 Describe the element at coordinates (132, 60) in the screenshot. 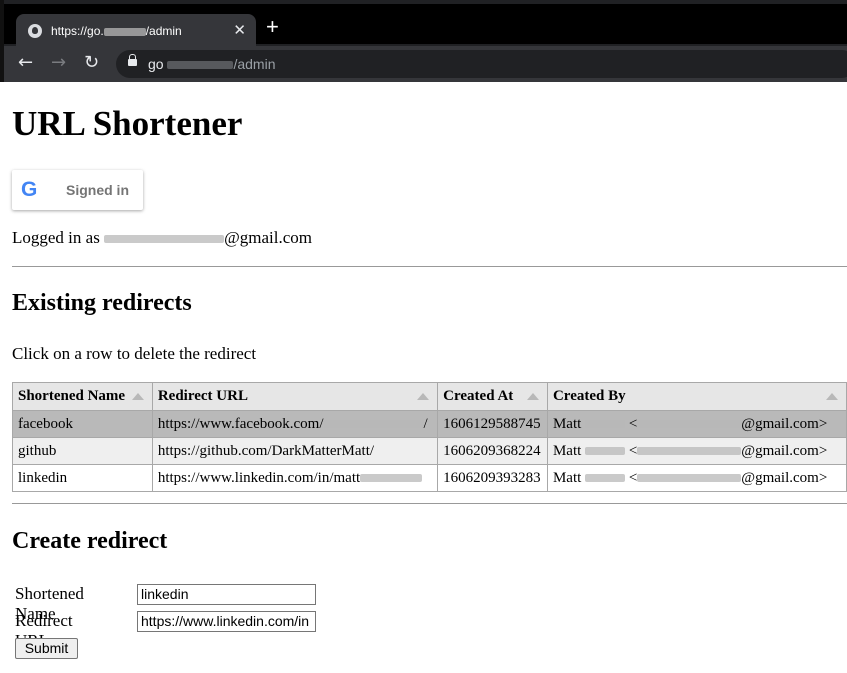

I see `lock-icon` at that location.